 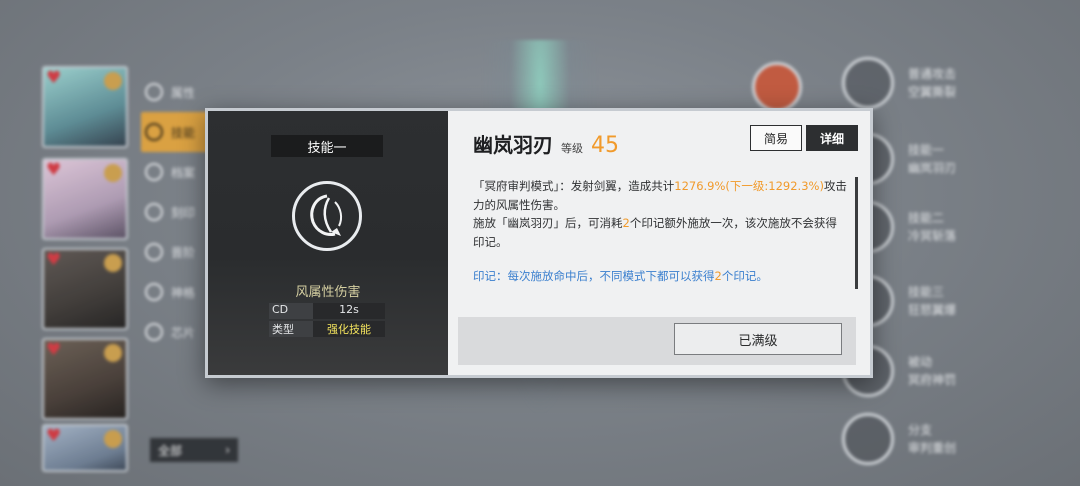 I want to click on trophy-icon, so click(x=154, y=252).